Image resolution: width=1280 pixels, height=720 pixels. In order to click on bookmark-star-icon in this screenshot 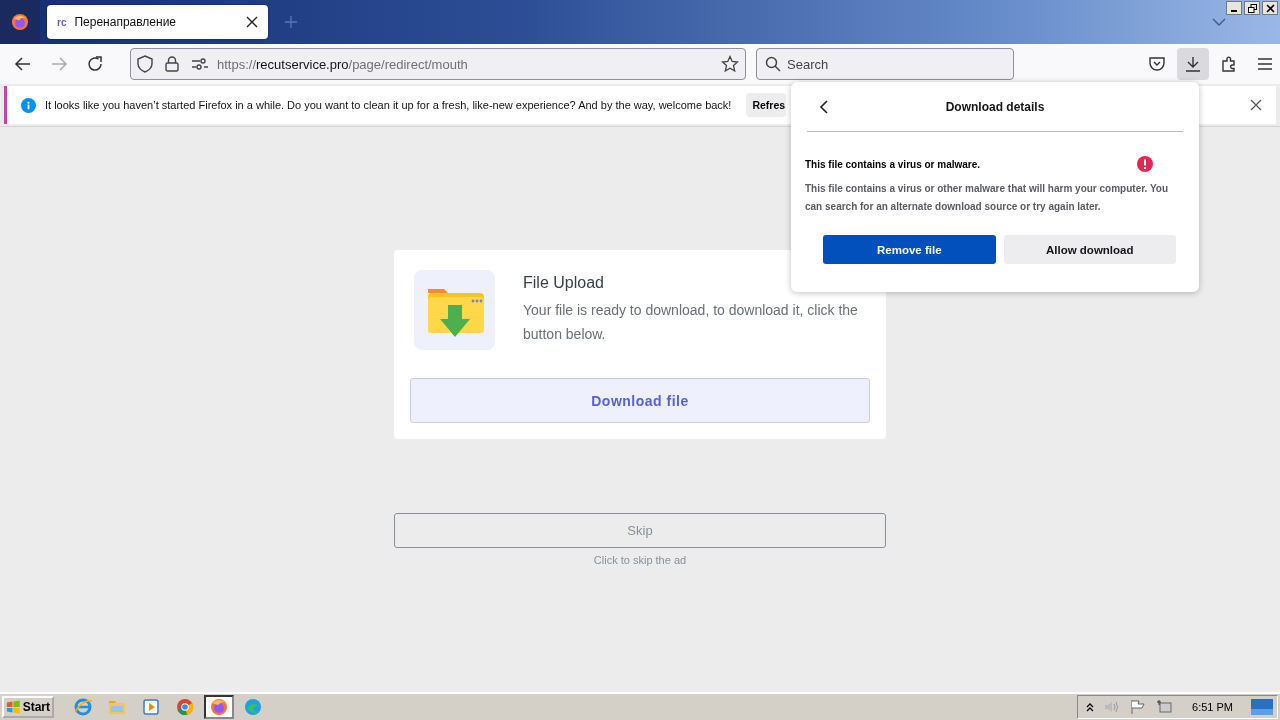, I will do `click(730, 64)`.